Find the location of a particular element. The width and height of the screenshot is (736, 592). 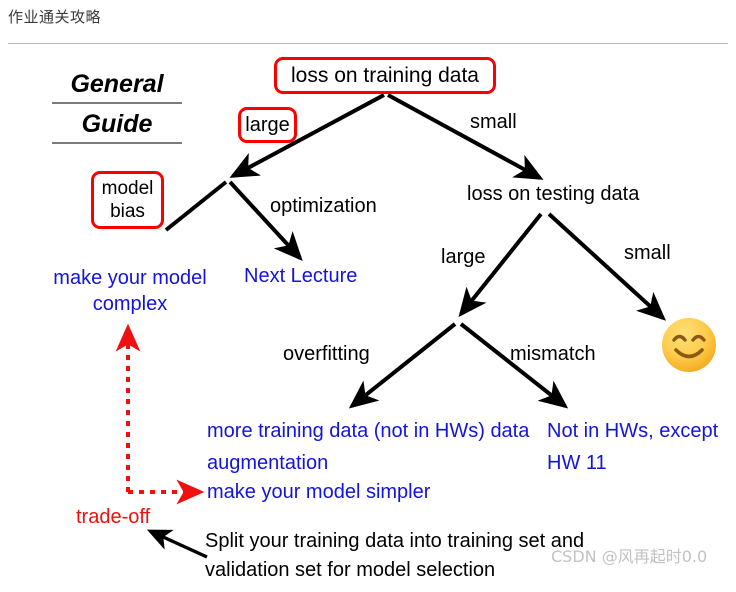

node-large-training-label: large is located at coordinates (267, 124).